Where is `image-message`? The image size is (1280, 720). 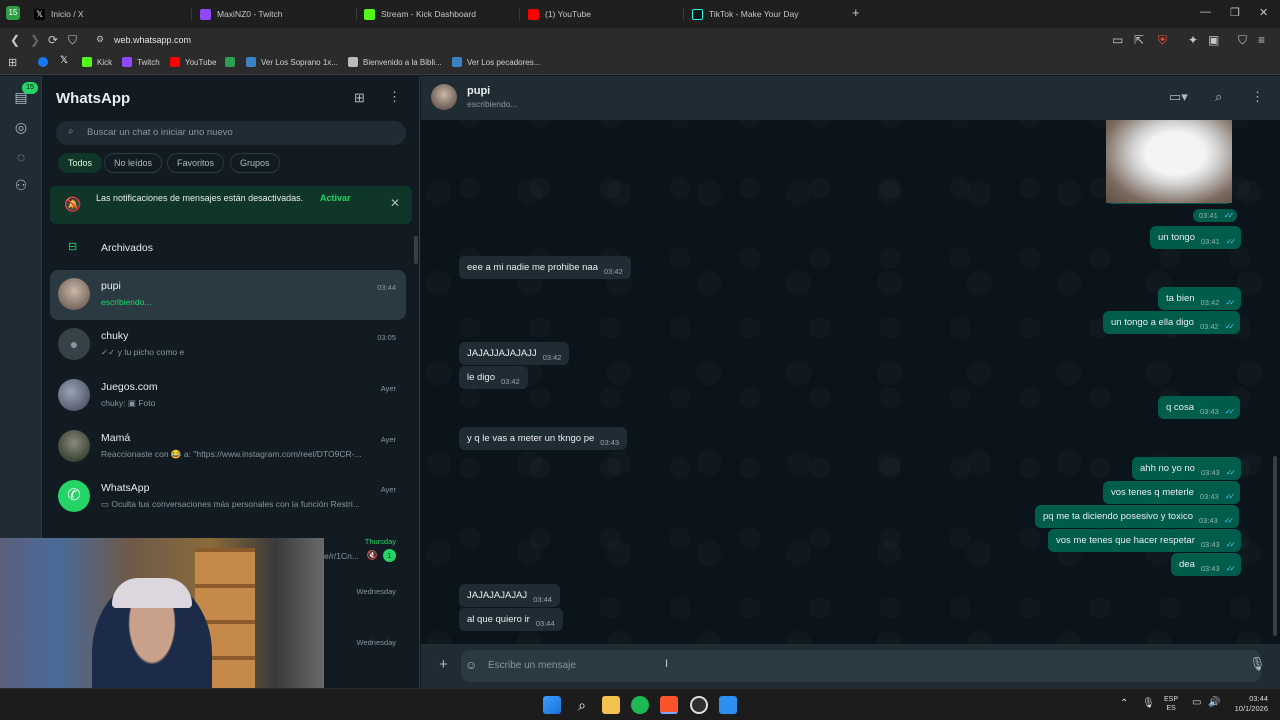
image-message is located at coordinates (1169, 162).